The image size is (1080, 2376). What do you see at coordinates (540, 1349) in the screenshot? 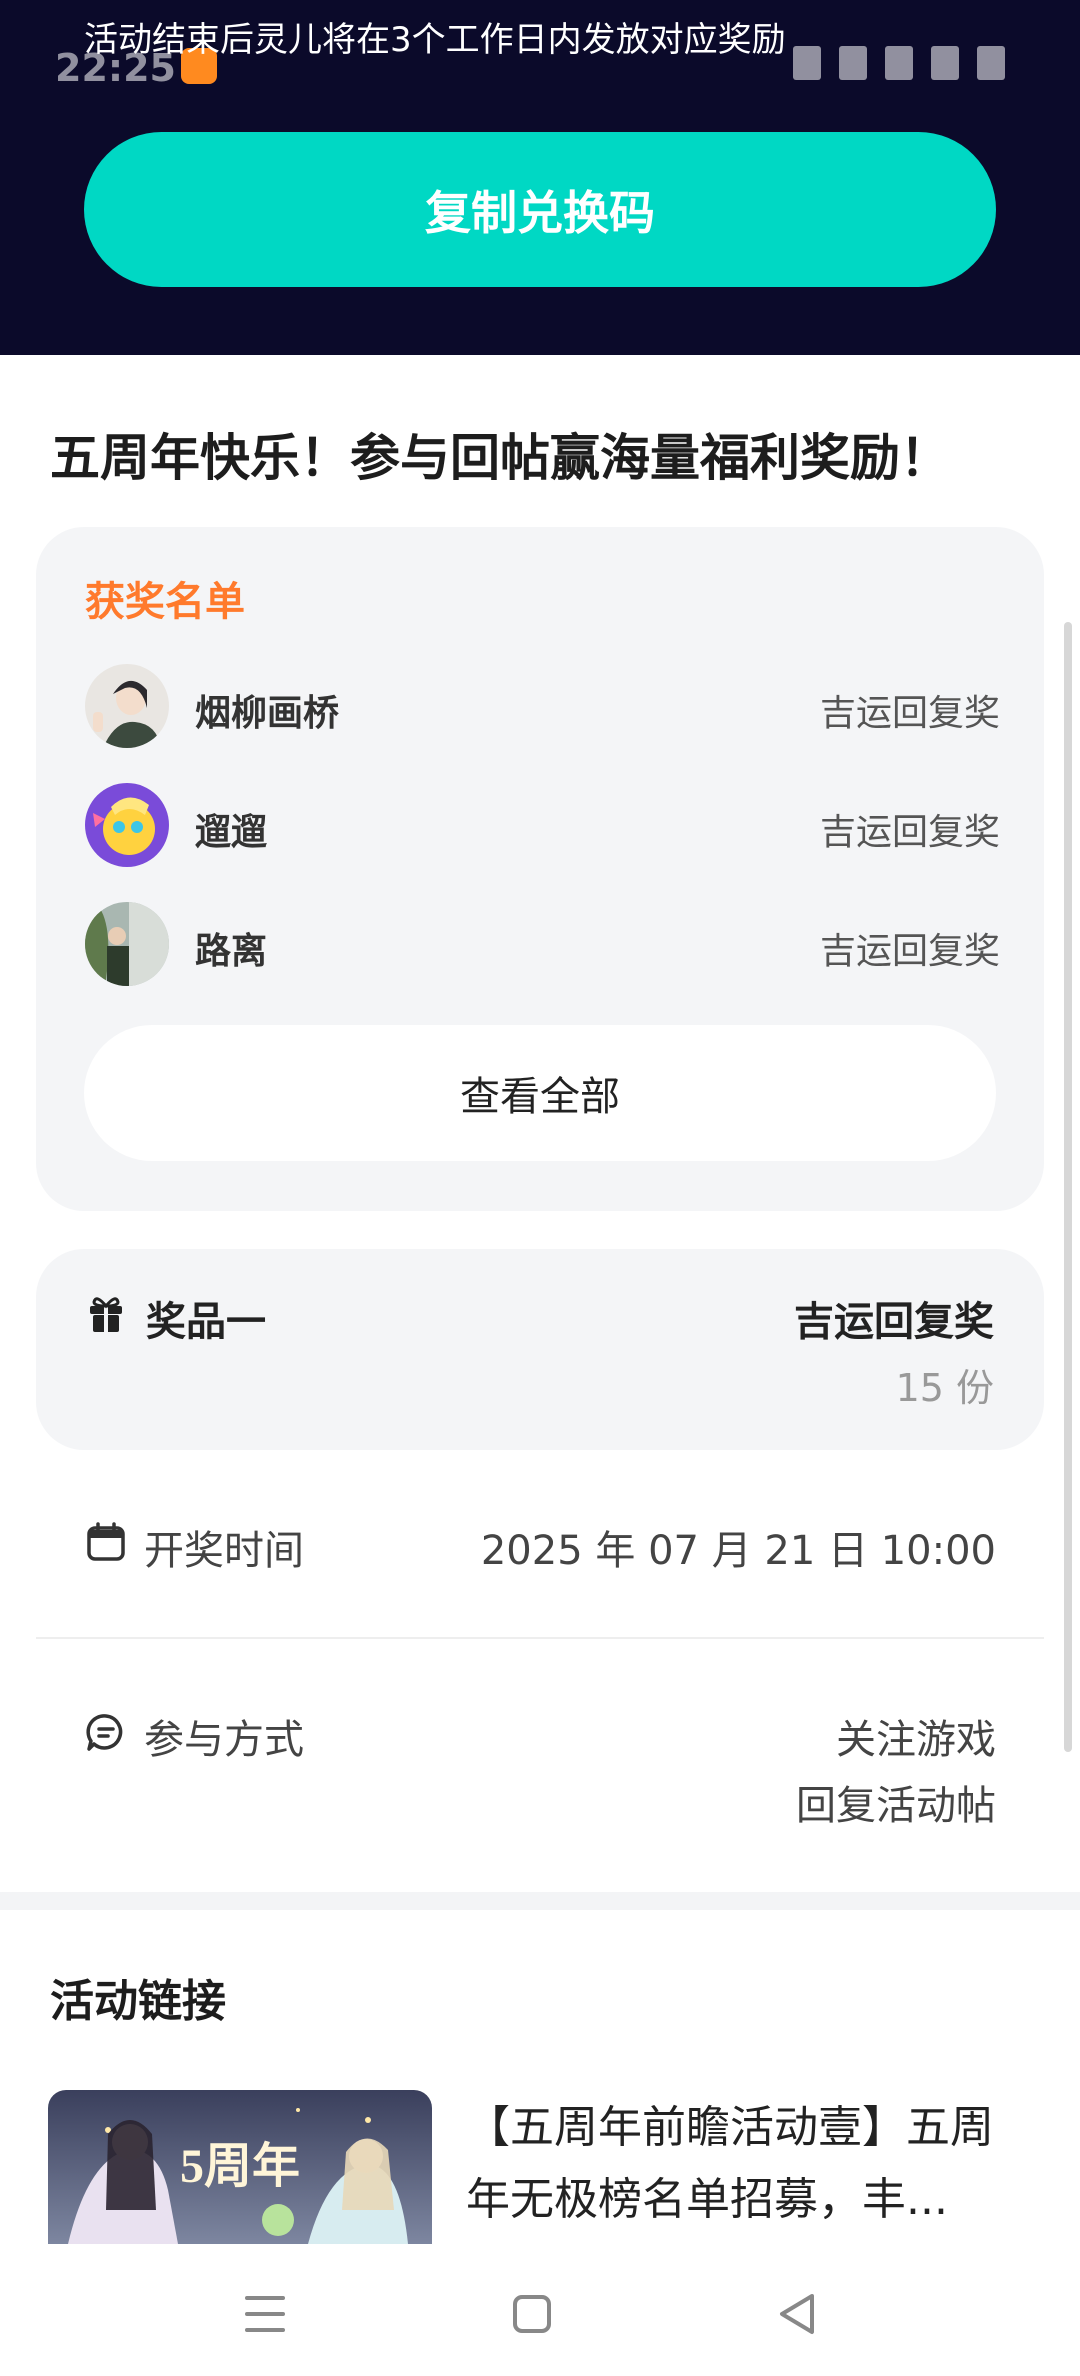
I see `prize-card: 奖品一 吉运回复奖 15 份` at bounding box center [540, 1349].